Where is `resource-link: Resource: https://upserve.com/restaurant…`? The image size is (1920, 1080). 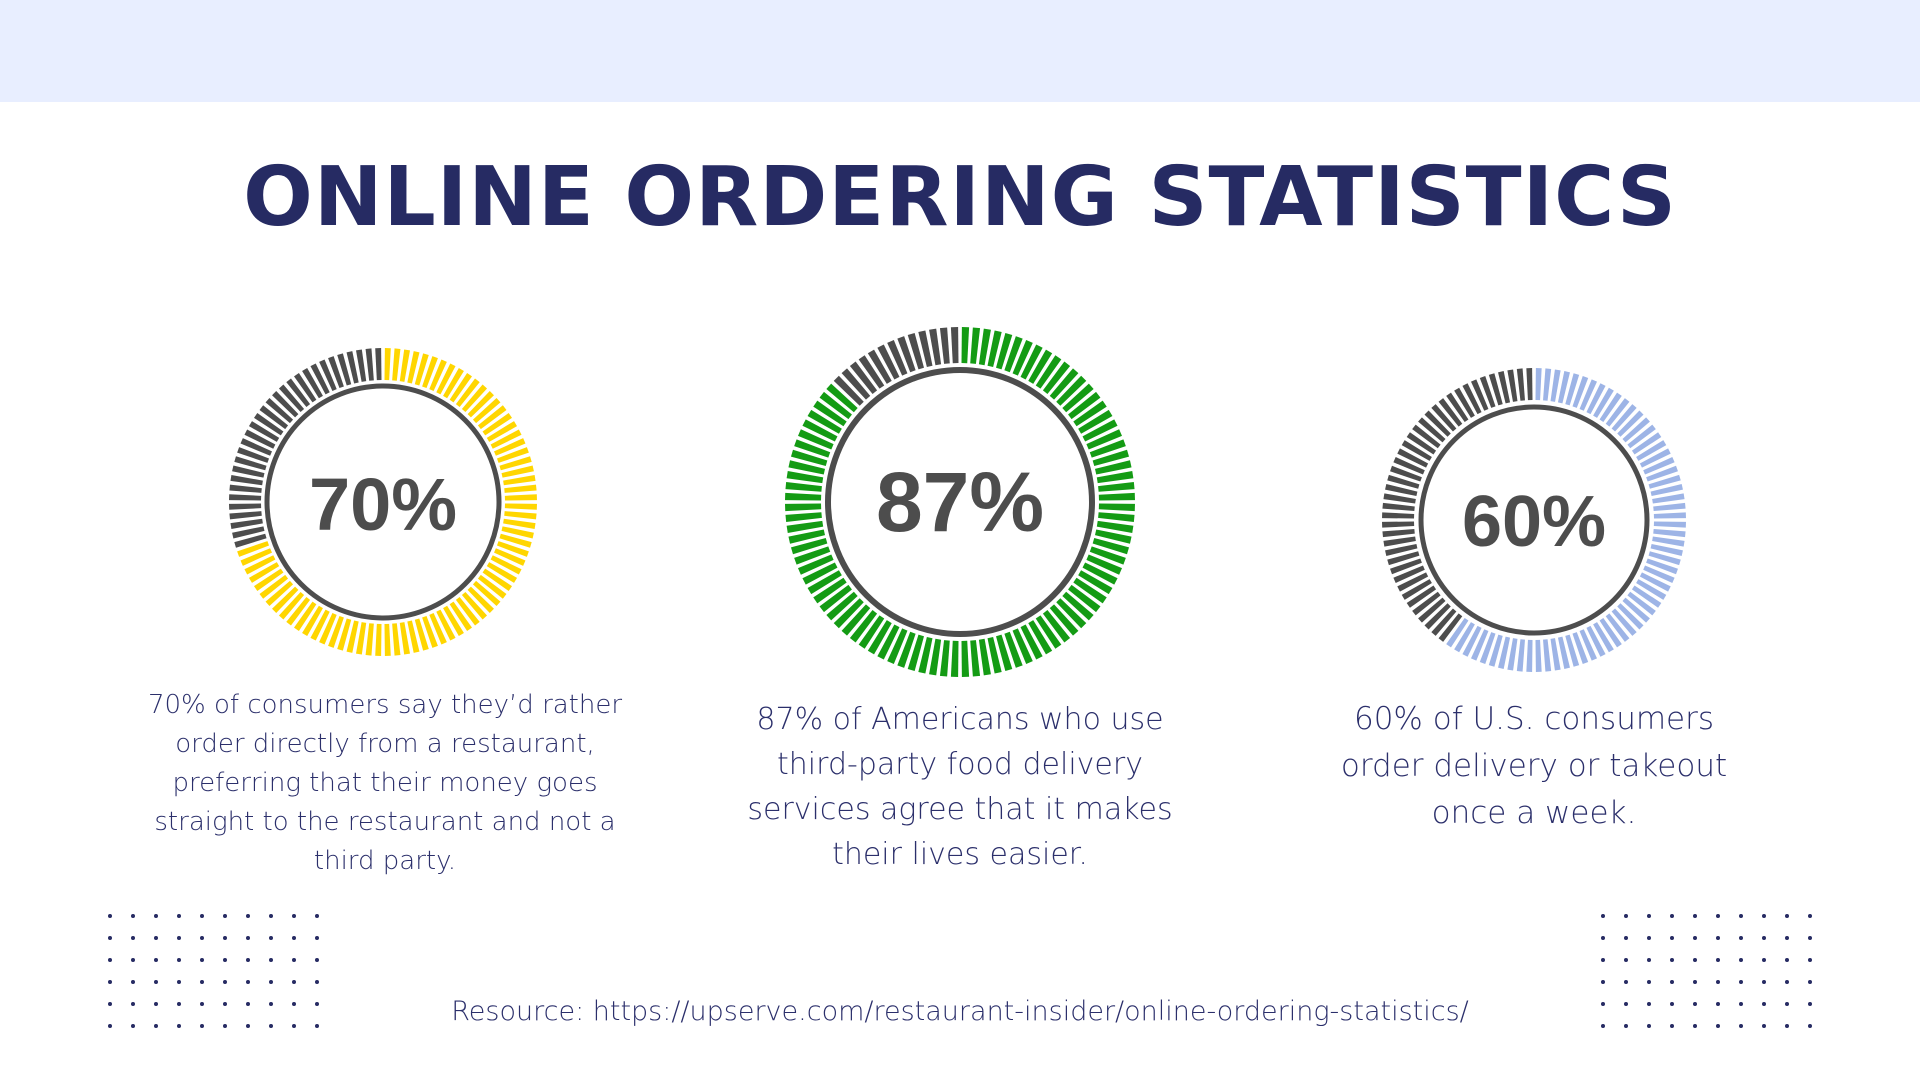
resource-link: Resource: https://upserve.com/restaurant… is located at coordinates (960, 1011).